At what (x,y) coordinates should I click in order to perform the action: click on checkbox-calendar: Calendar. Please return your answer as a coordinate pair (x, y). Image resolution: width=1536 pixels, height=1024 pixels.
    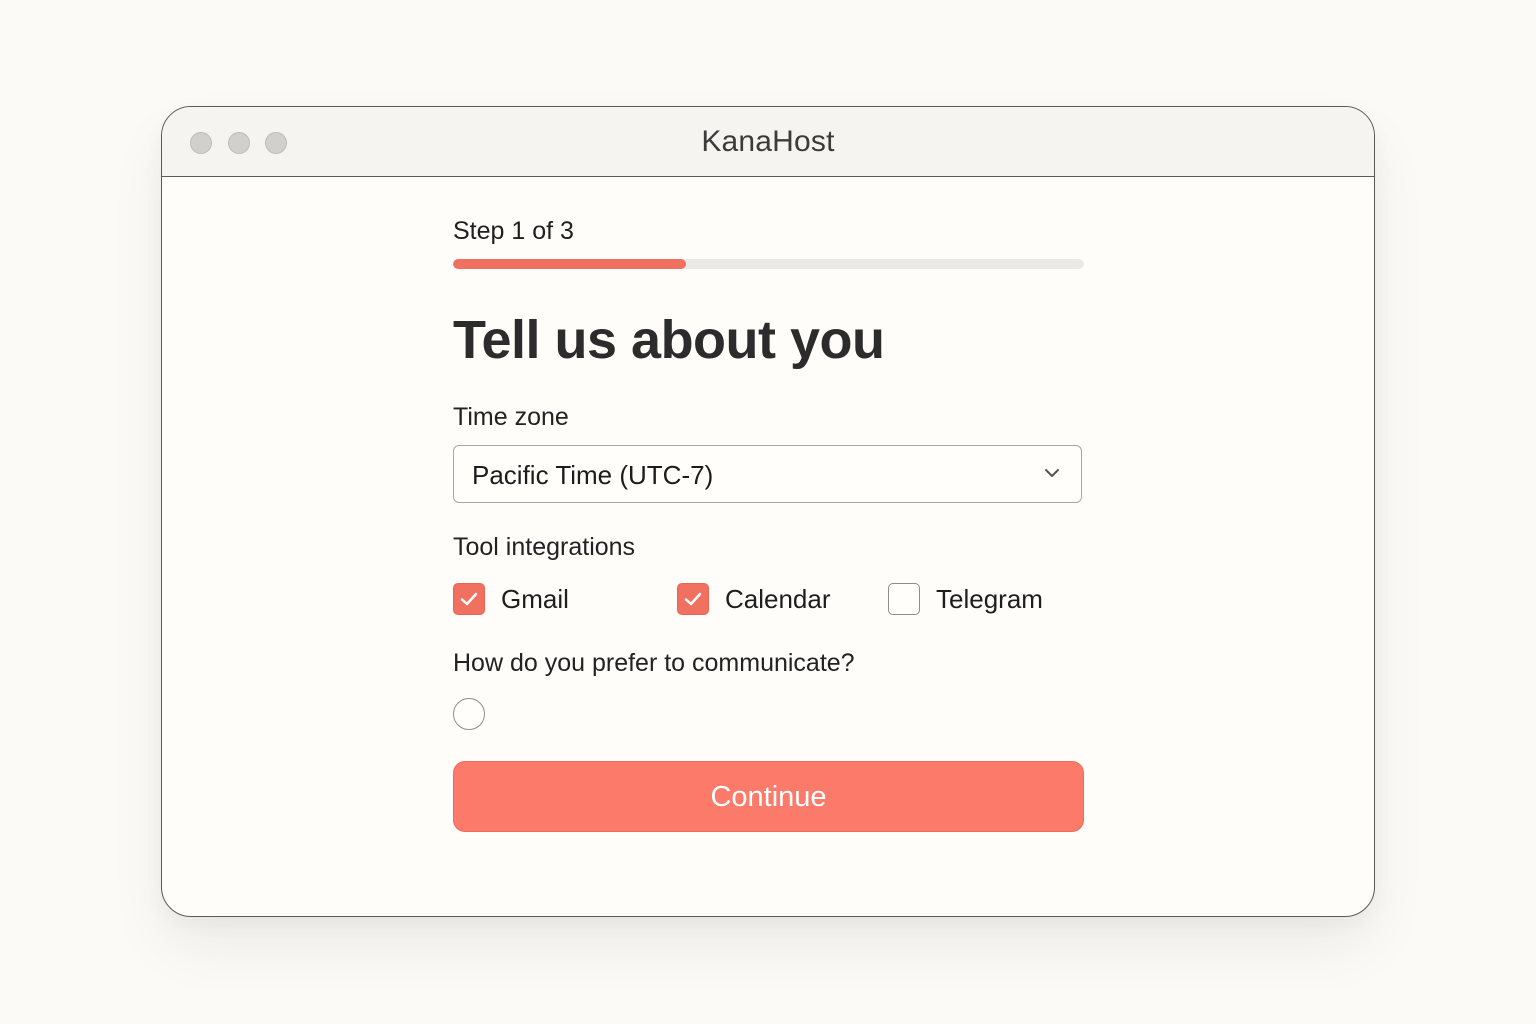
    Looking at the image, I should click on (754, 599).